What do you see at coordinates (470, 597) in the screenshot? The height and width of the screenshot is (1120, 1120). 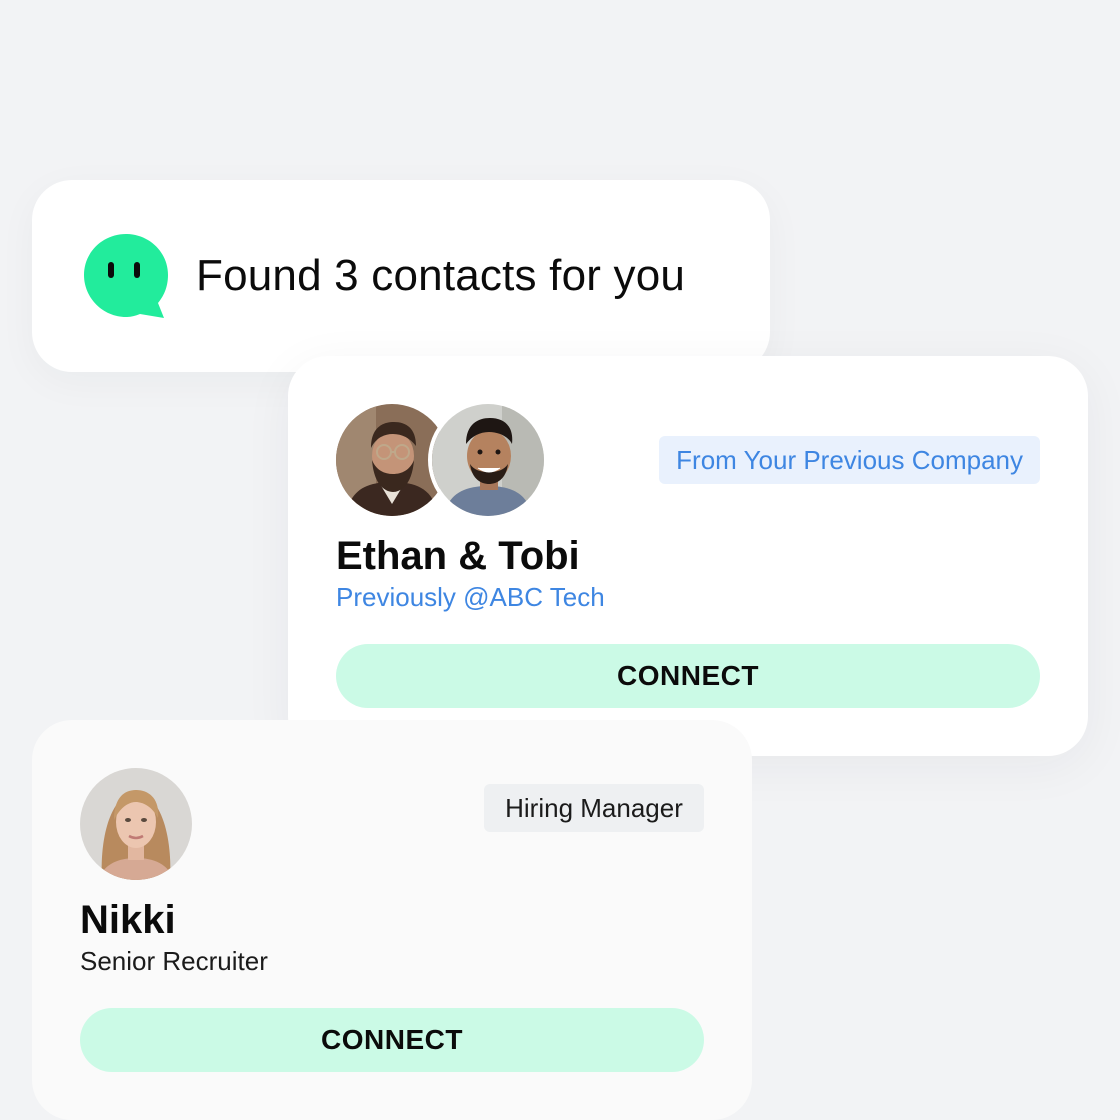 I see `contact-subtitle: Previously @ABC Tech` at bounding box center [470, 597].